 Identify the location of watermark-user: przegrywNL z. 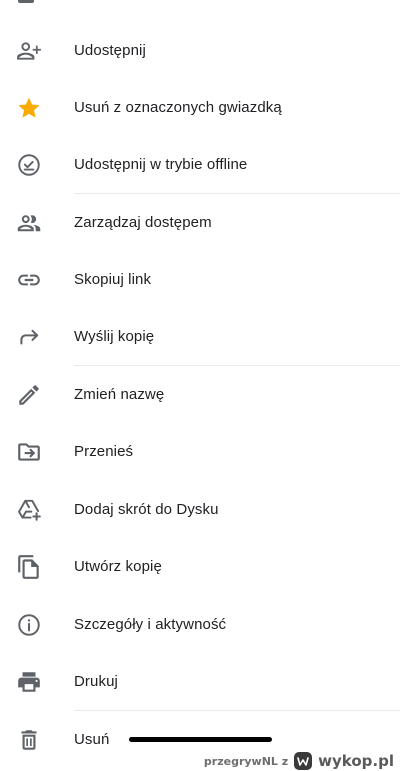
(246, 761).